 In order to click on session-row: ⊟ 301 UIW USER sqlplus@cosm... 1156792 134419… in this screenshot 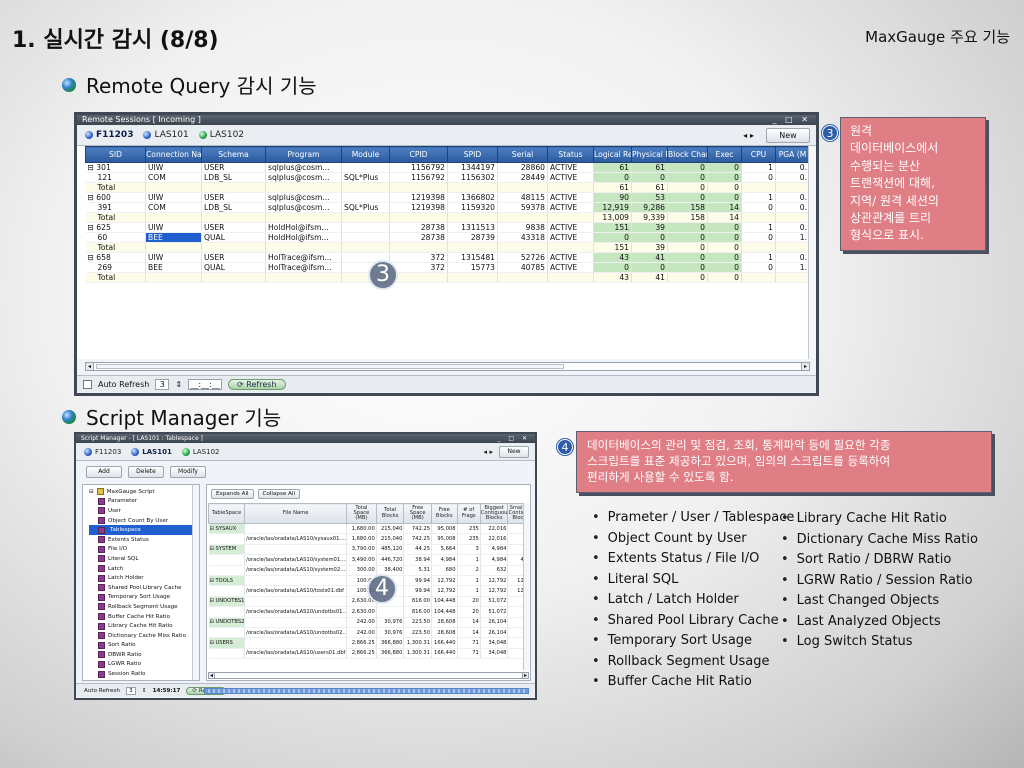, I will do `click(447, 167)`.